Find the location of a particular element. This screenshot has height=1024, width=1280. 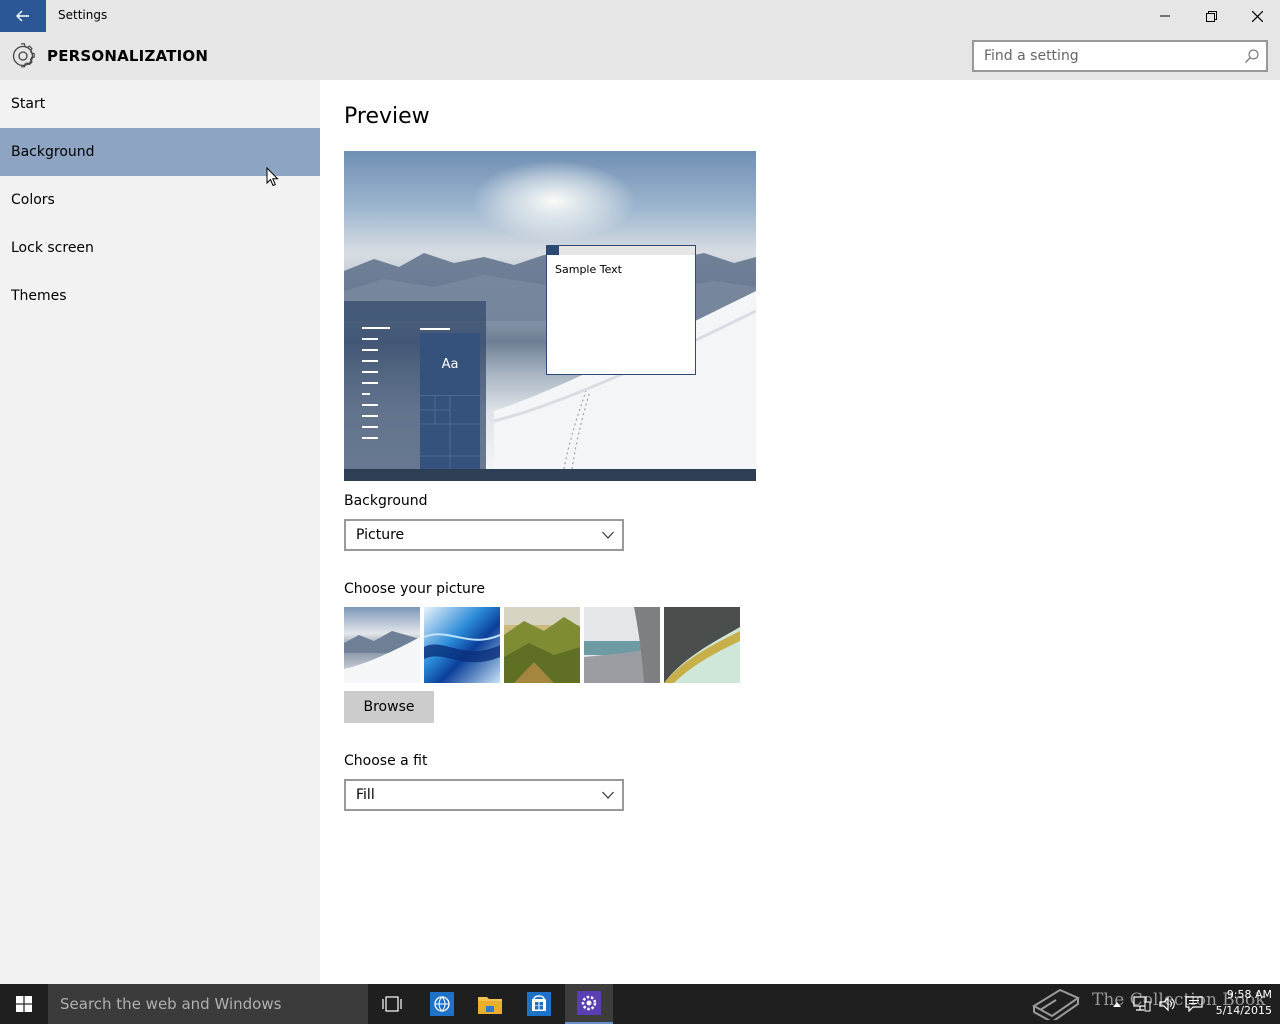

preview-tile-aa: Aa is located at coordinates (450, 364).